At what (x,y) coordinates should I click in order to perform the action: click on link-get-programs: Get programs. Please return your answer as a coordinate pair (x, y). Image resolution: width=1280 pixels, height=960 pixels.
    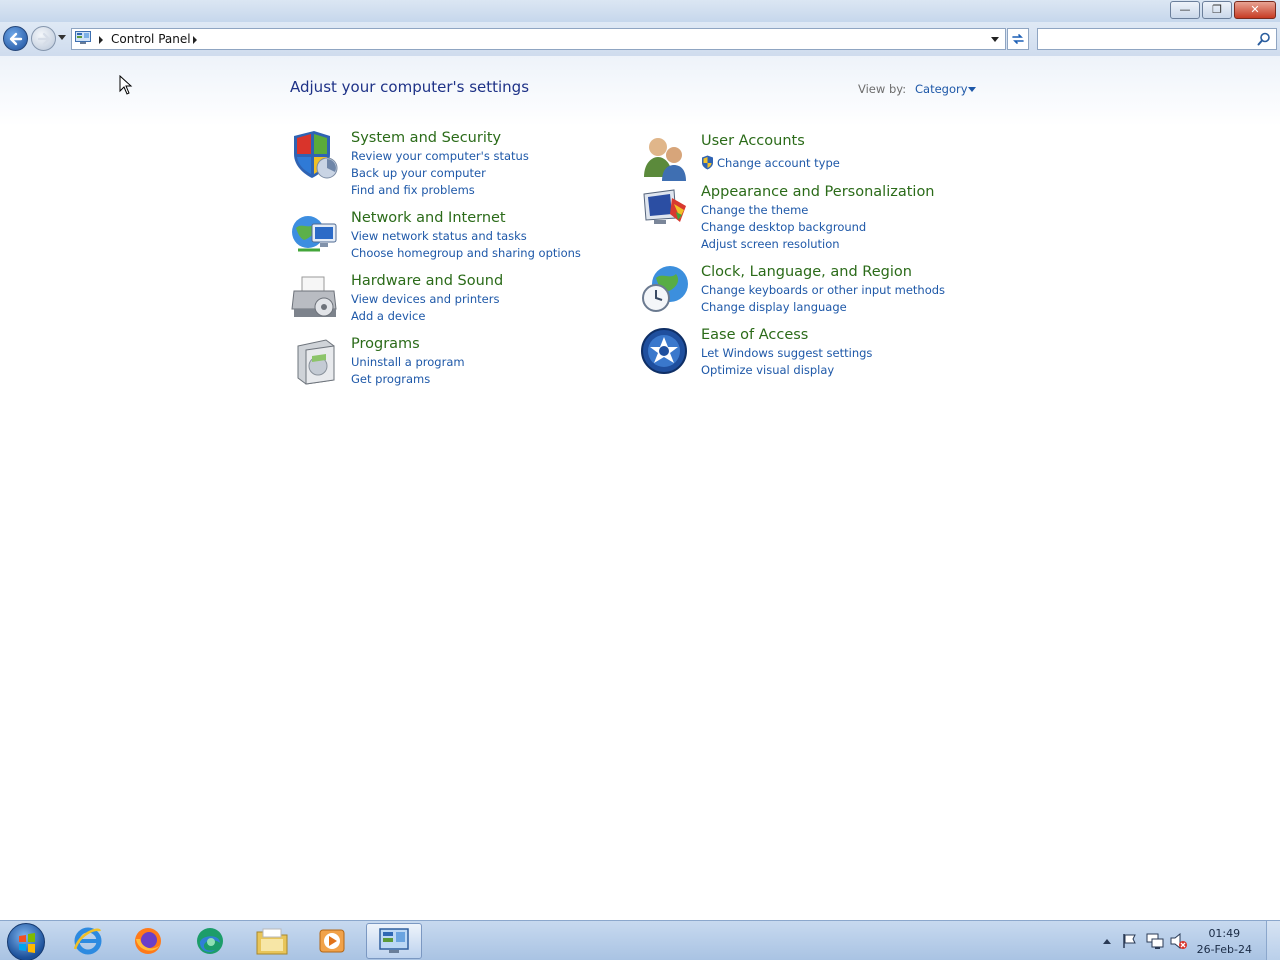
    Looking at the image, I should click on (390, 379).